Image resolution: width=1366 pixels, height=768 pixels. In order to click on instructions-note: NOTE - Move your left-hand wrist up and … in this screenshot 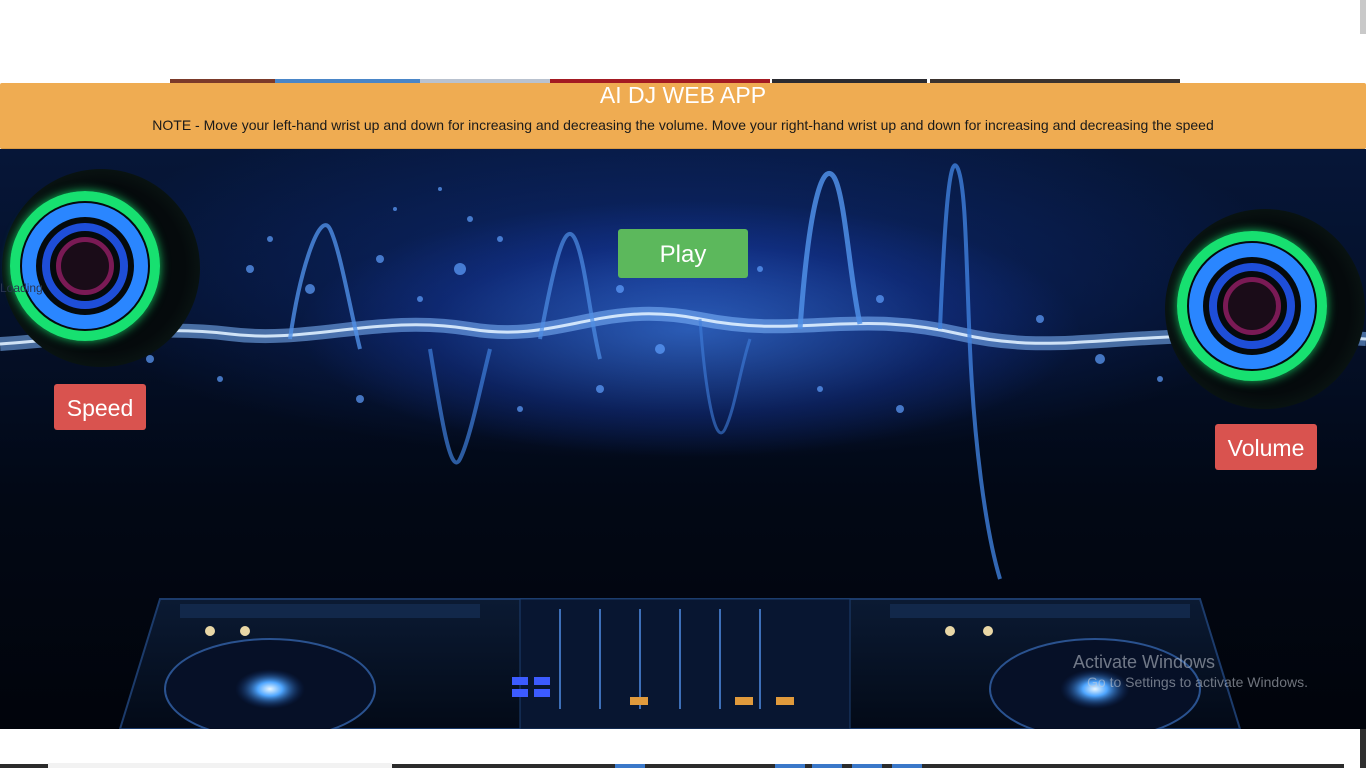, I will do `click(683, 125)`.